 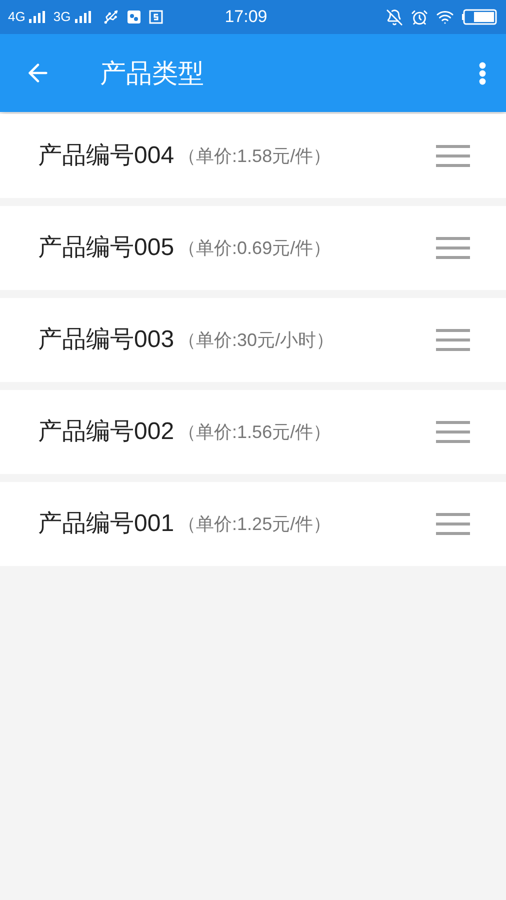 I want to click on product-row: 产品编号003 （单价:30元/小时）, so click(x=253, y=340).